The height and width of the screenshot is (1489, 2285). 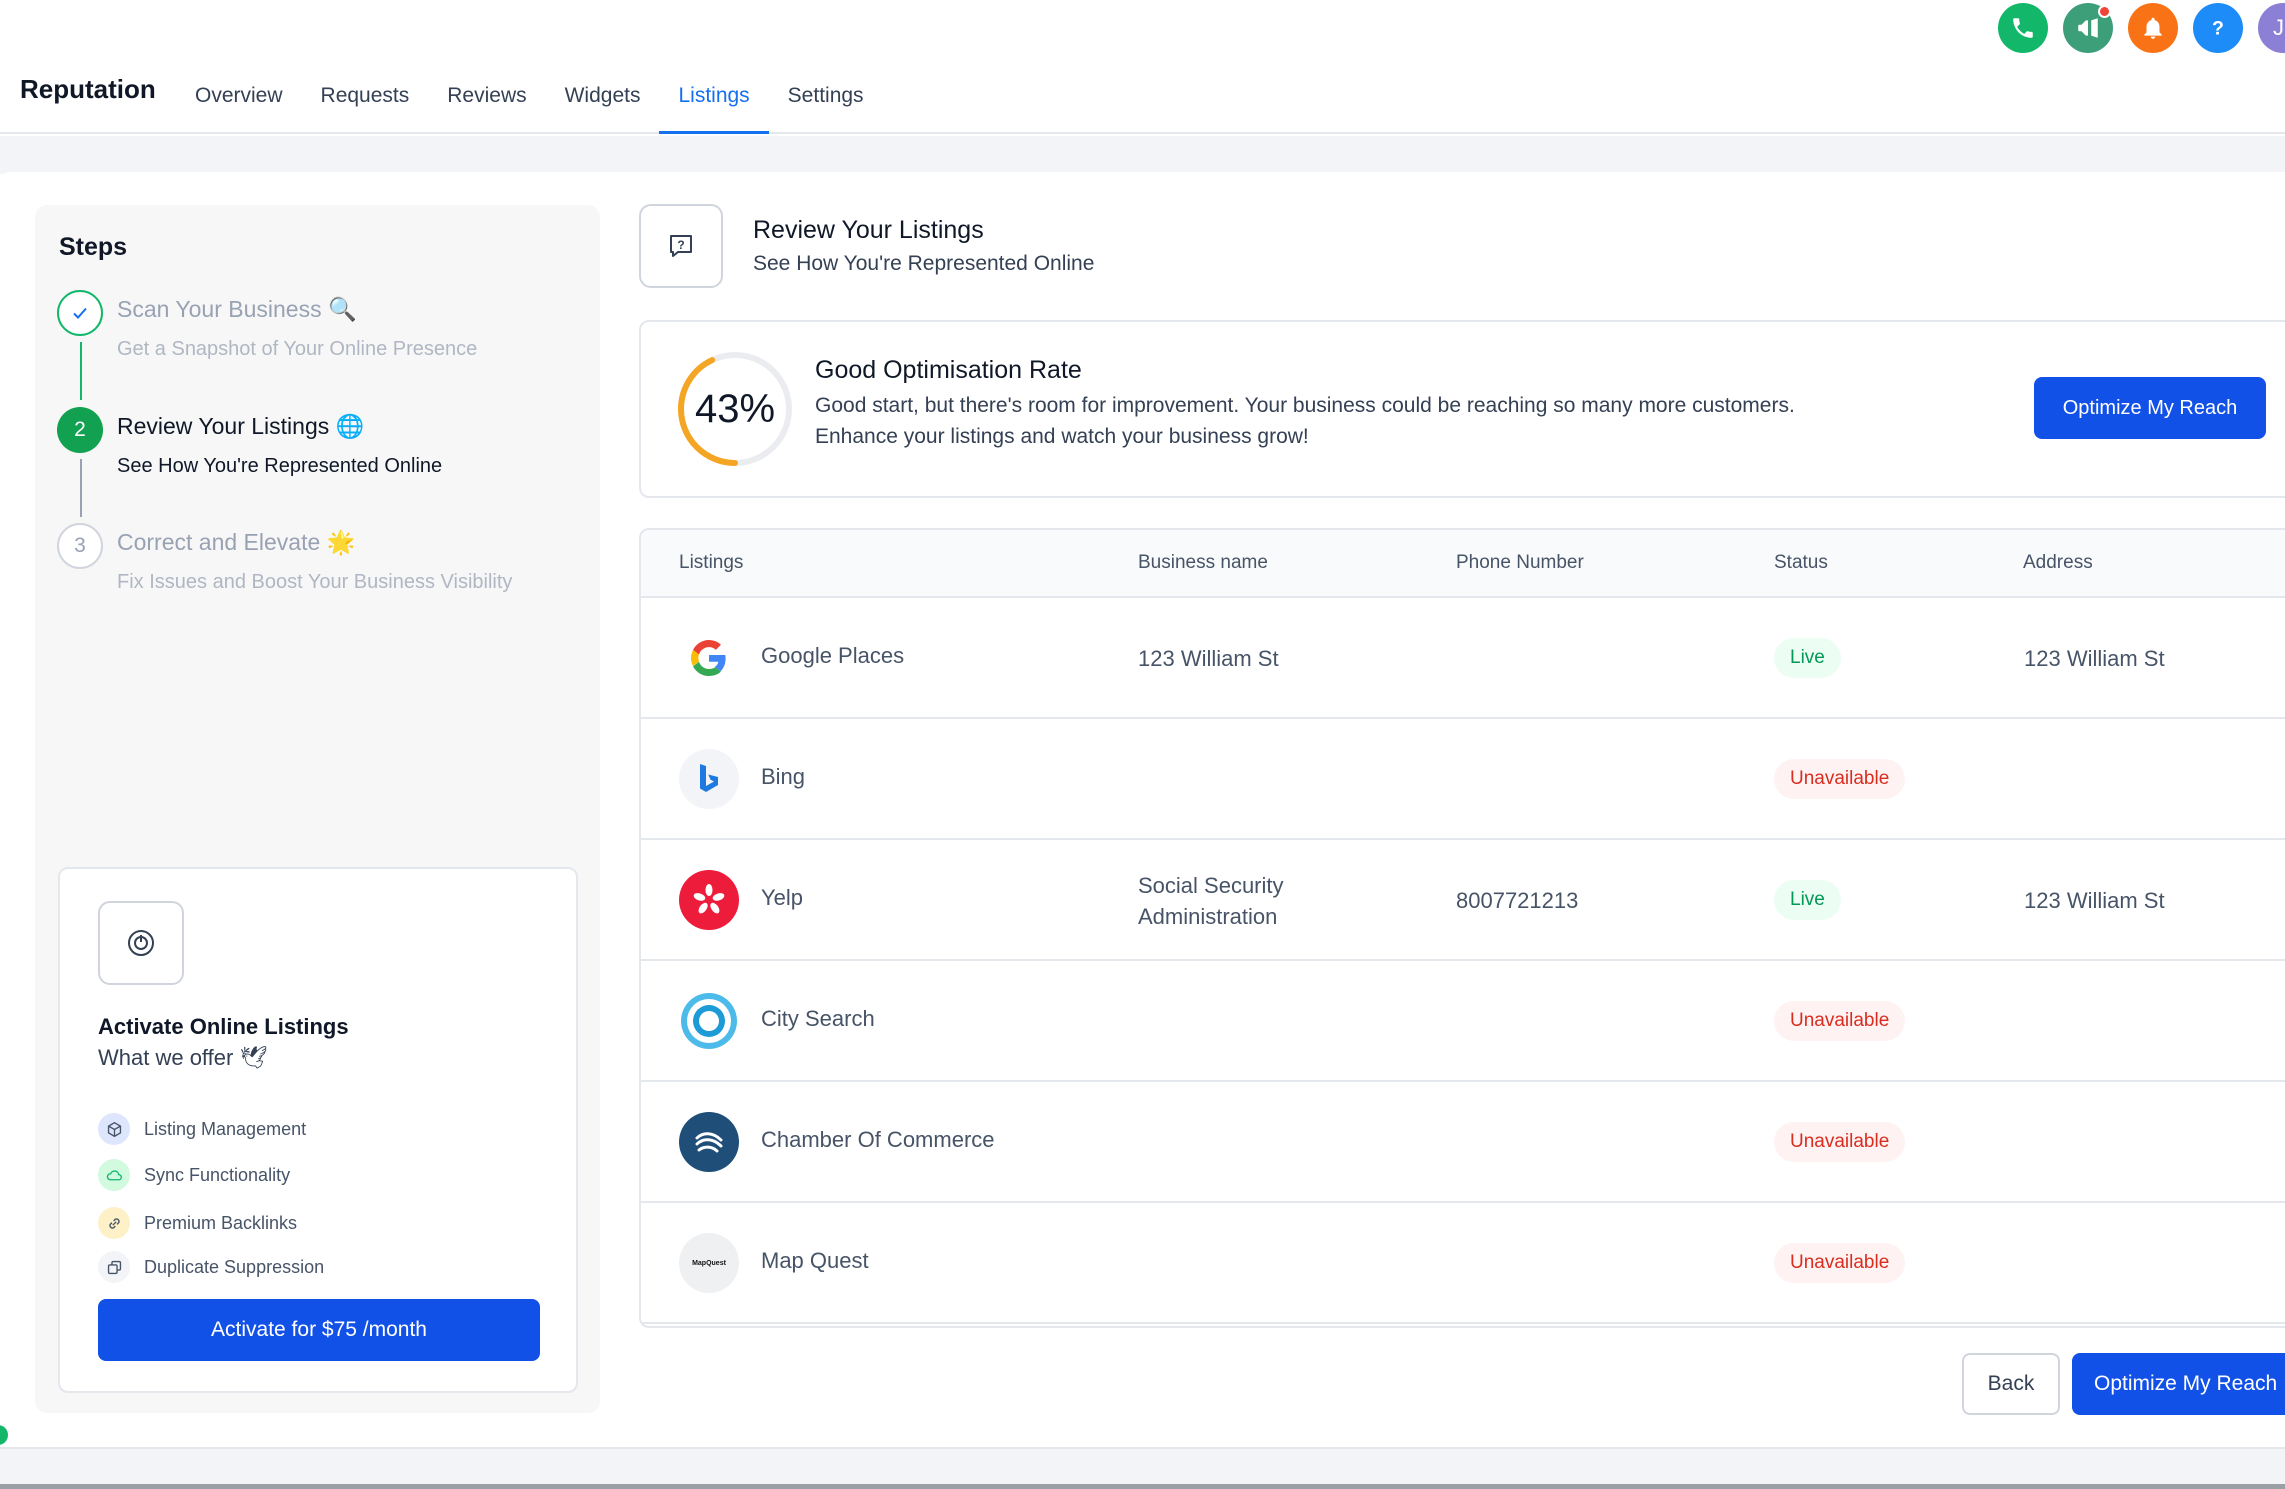 What do you see at coordinates (2104, 11) in the screenshot?
I see `notification-dot` at bounding box center [2104, 11].